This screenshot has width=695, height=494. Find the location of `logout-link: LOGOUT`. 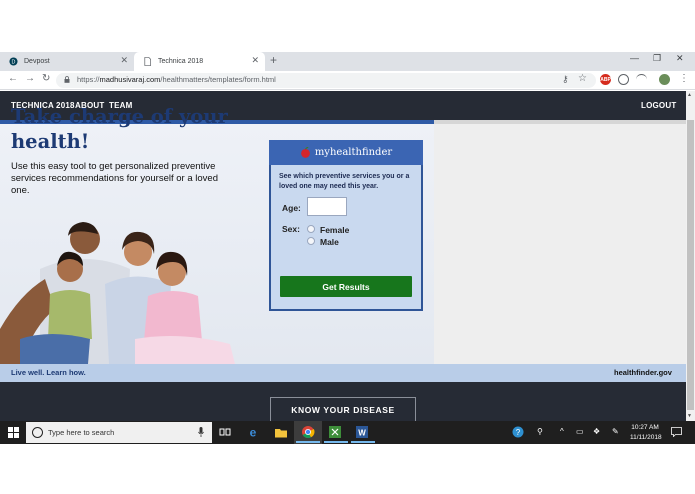

logout-link: LOGOUT is located at coordinates (658, 105).